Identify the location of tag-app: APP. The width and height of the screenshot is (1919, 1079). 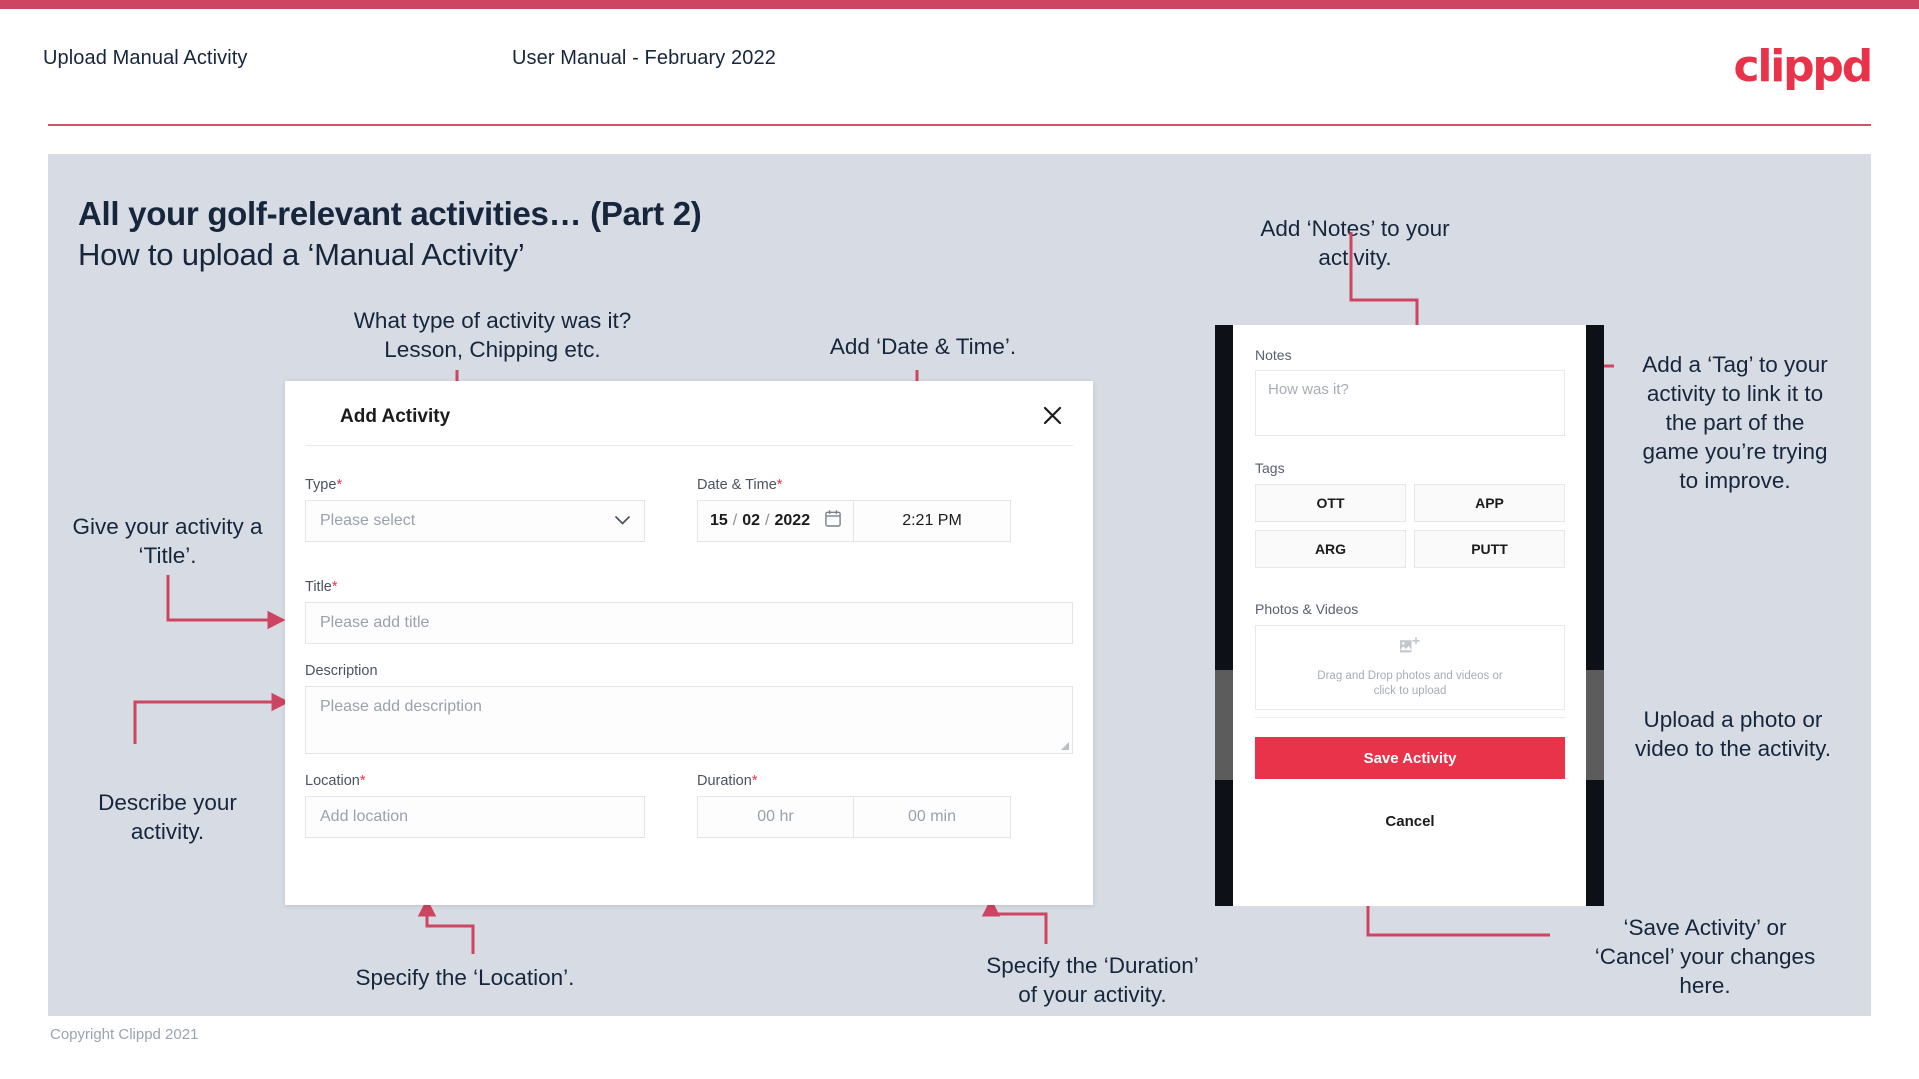
(1489, 503).